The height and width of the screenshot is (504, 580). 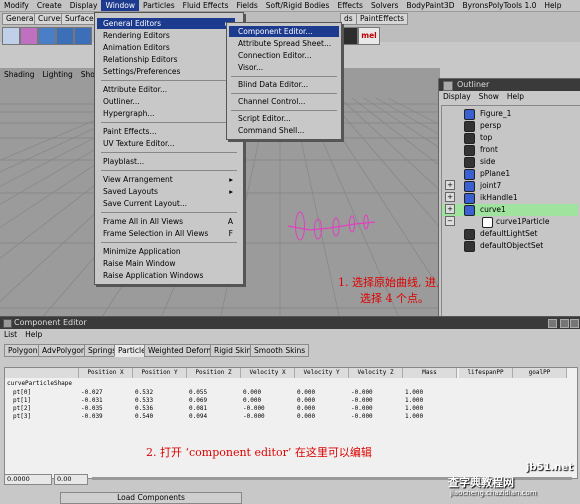 What do you see at coordinates (510, 174) in the screenshot?
I see `outliner-item-pplane1: pPlane1` at bounding box center [510, 174].